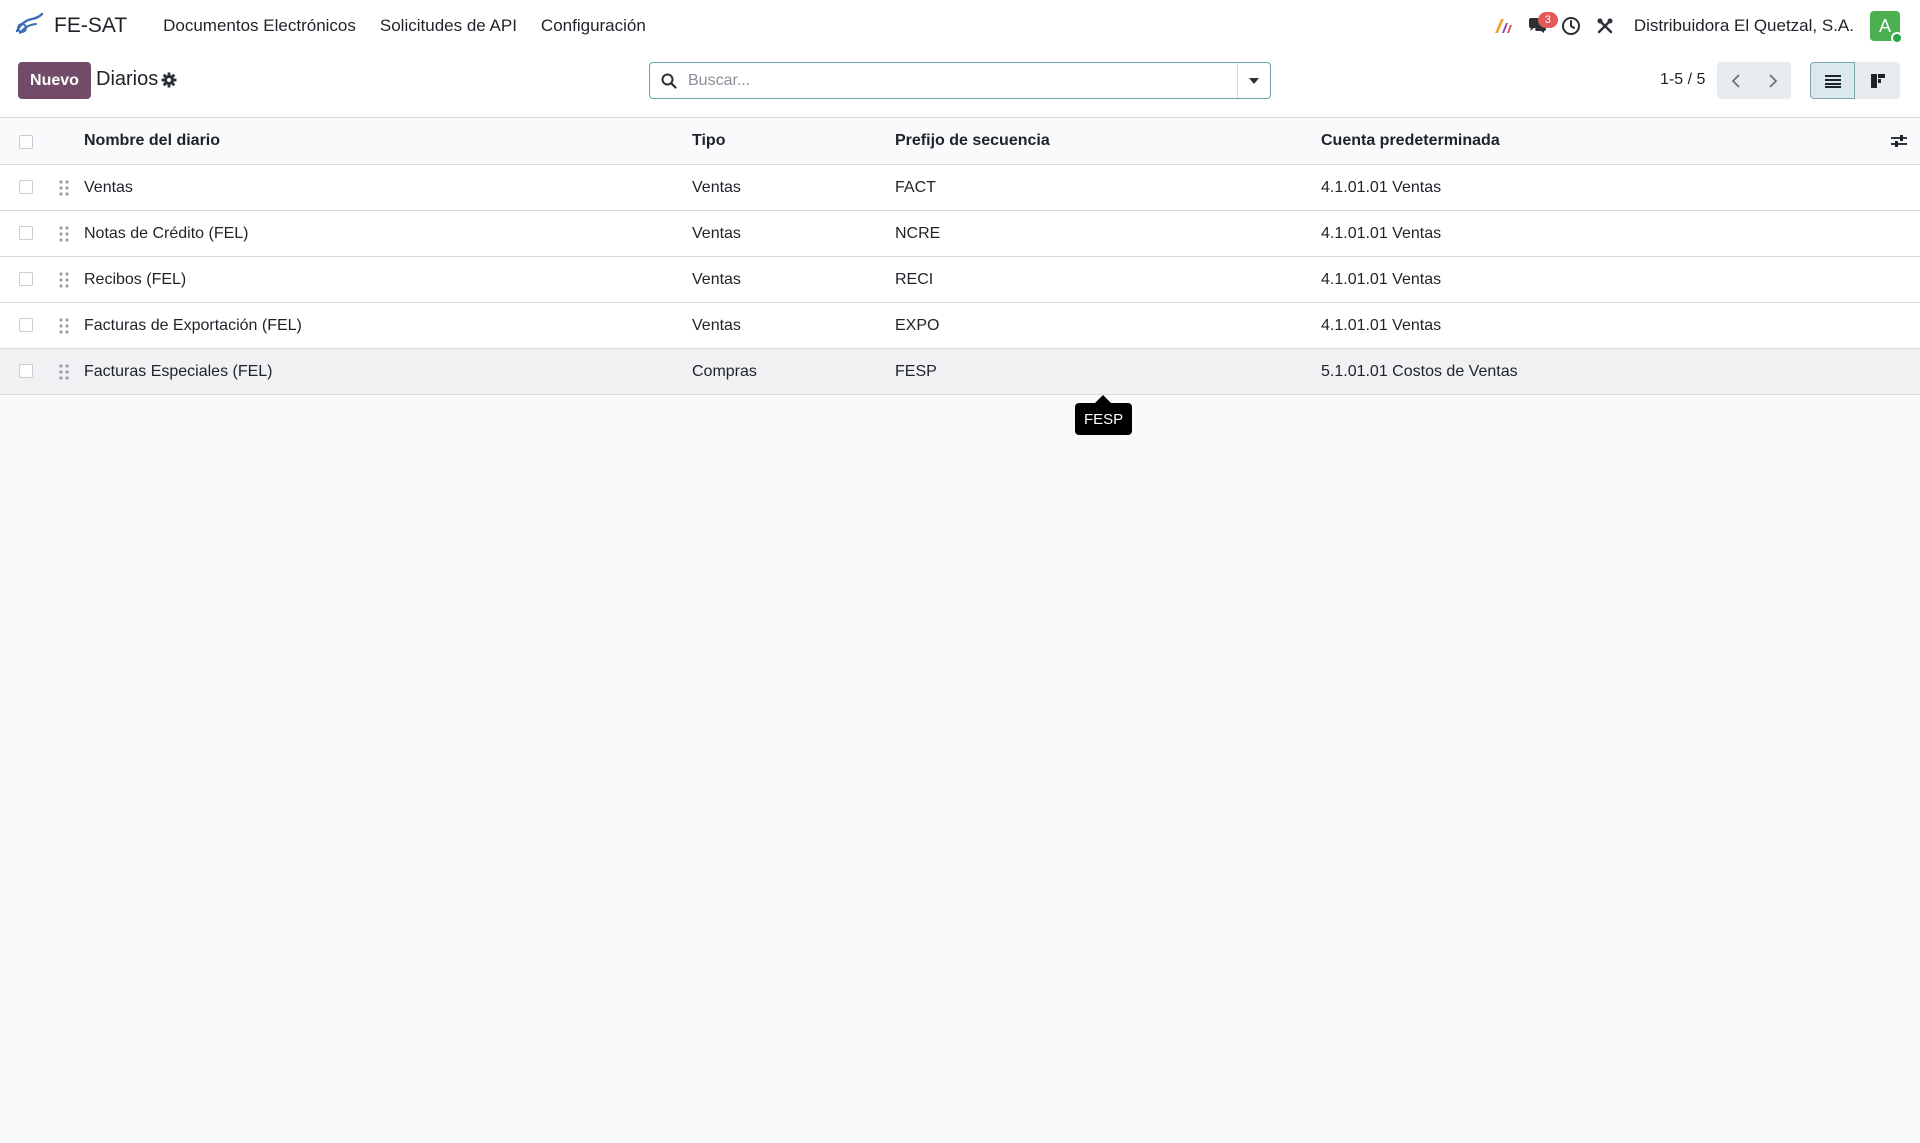  What do you see at coordinates (127, 79) in the screenshot?
I see `page-title: Diarios` at bounding box center [127, 79].